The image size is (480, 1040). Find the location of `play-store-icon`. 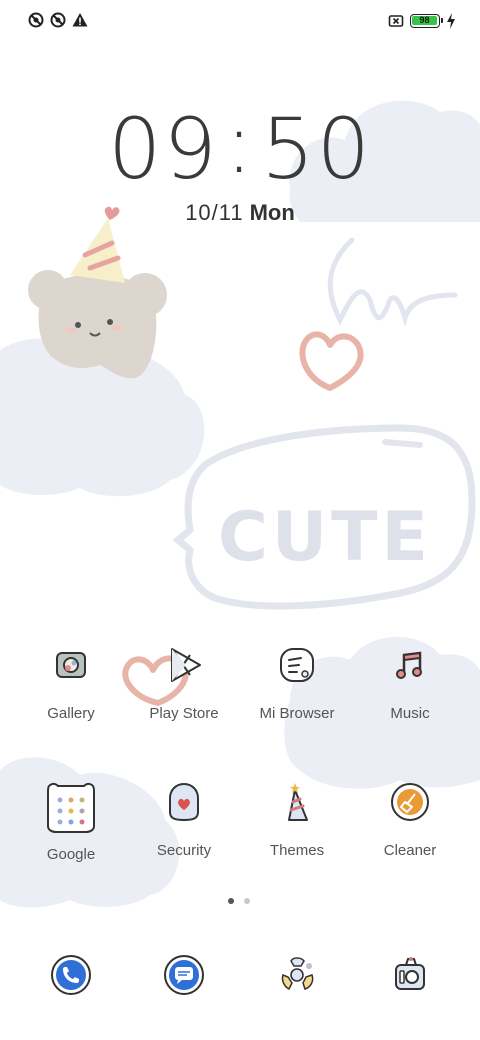

play-store-icon is located at coordinates (186, 665).